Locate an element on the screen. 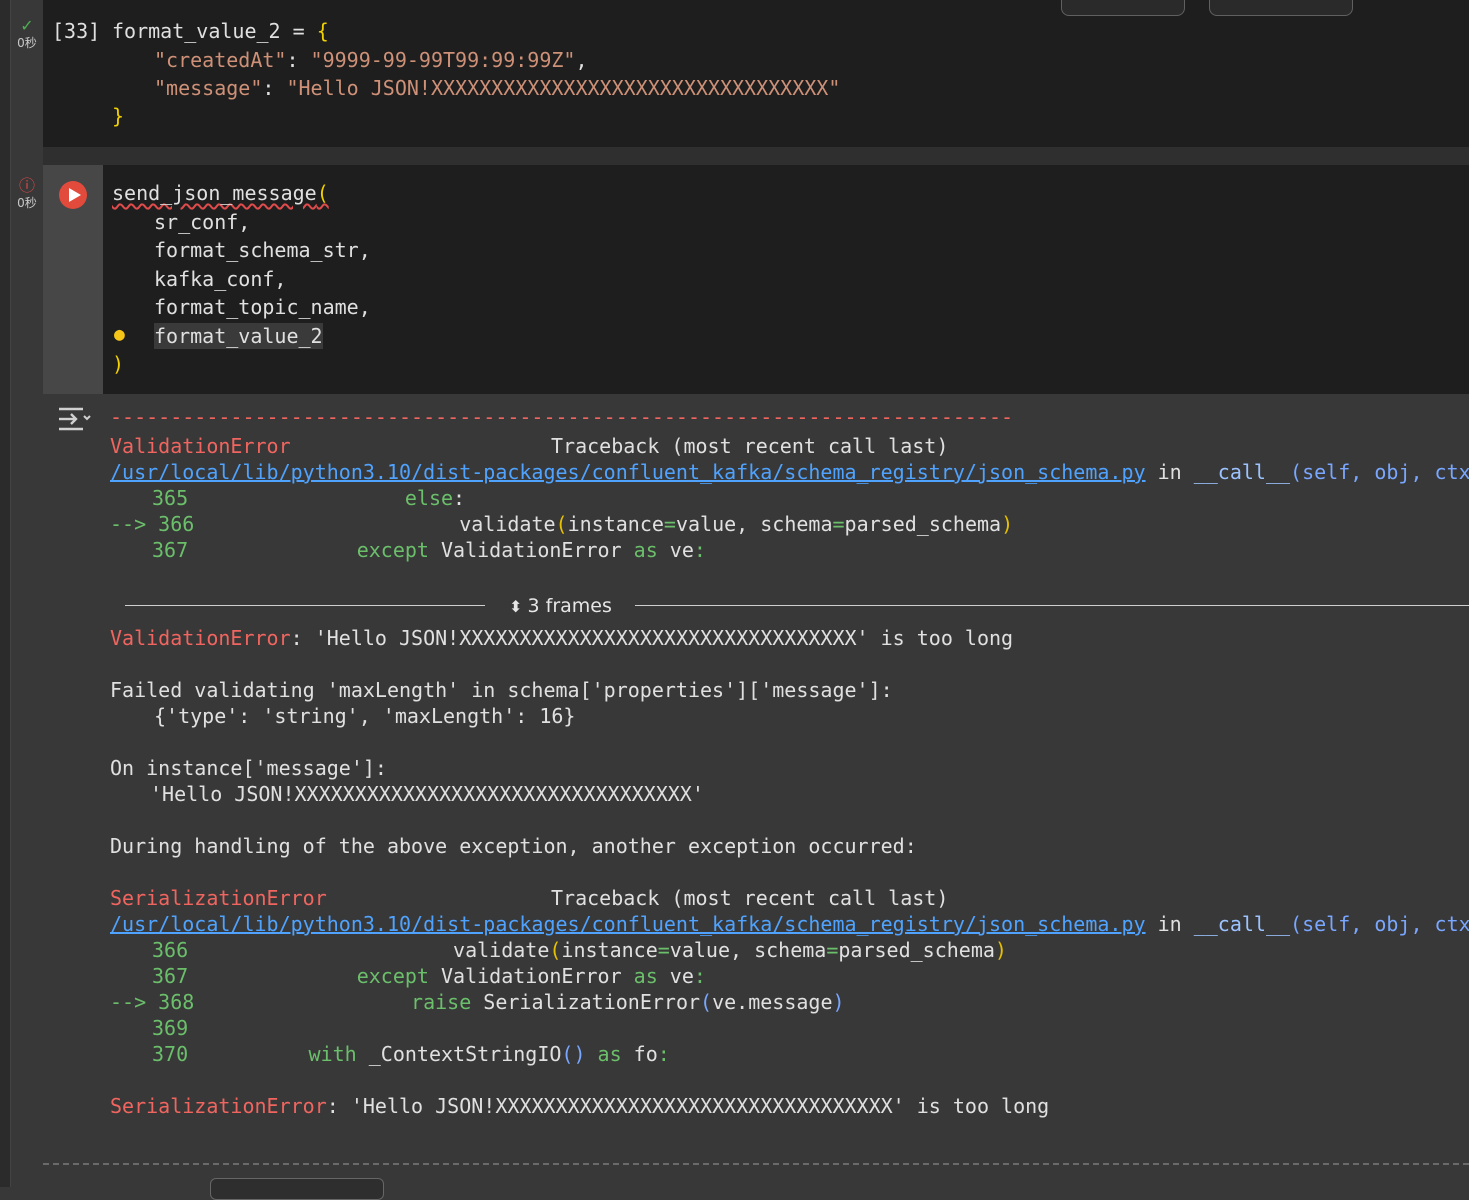  code-arg: format_schema_str, is located at coordinates (262, 250).